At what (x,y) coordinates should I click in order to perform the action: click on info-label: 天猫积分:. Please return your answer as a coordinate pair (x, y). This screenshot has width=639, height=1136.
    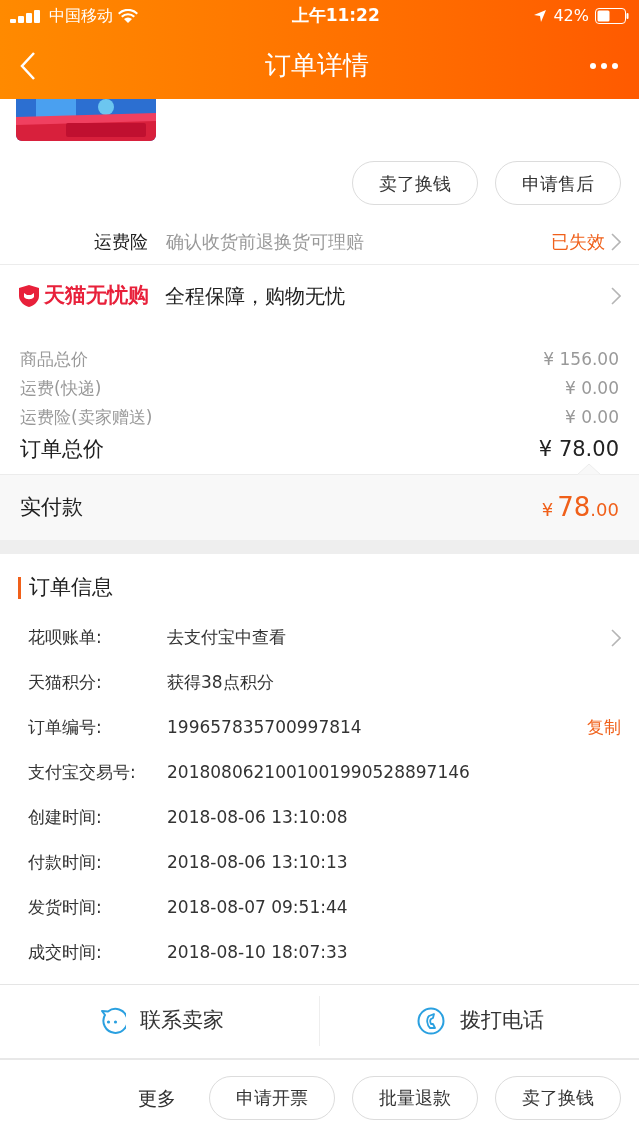
    Looking at the image, I should click on (65, 683).